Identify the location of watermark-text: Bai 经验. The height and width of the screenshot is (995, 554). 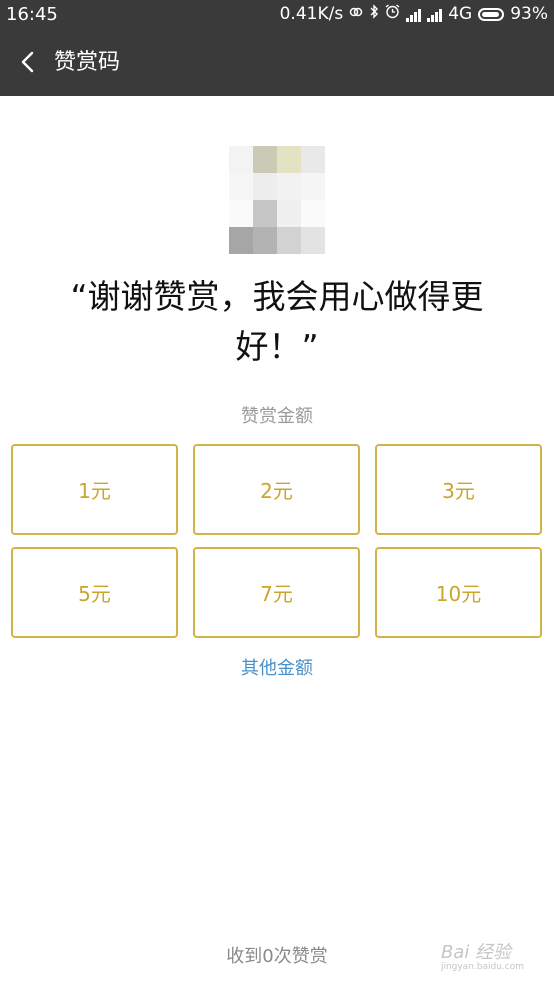
(476, 952).